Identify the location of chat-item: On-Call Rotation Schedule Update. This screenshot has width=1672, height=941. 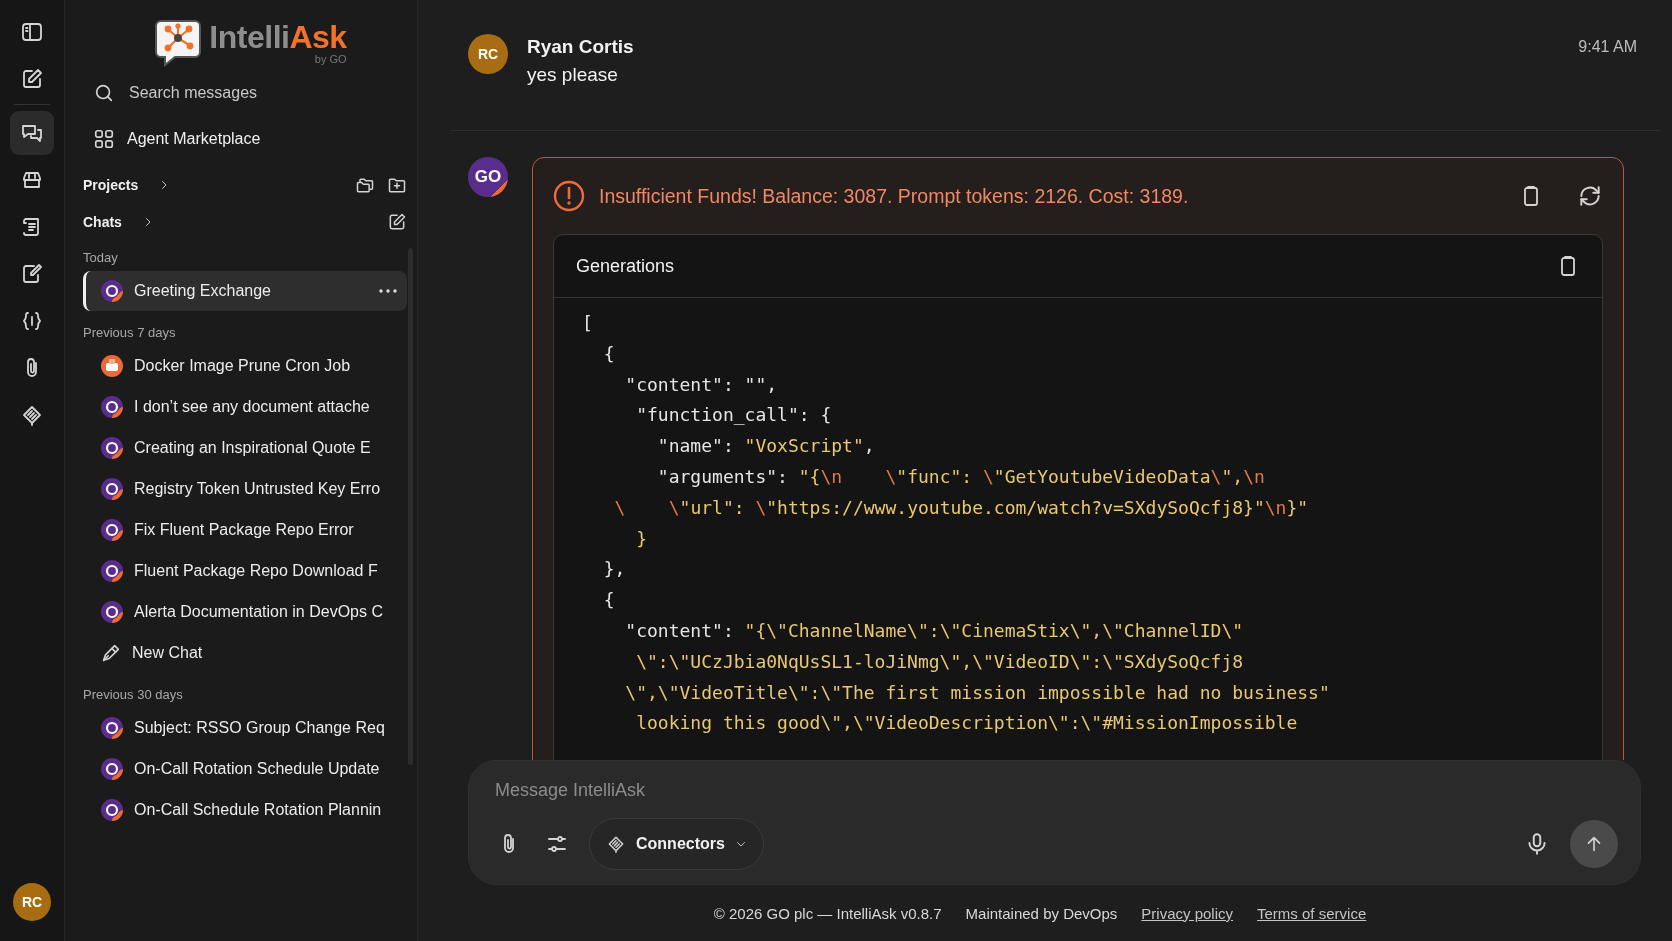
(245, 769).